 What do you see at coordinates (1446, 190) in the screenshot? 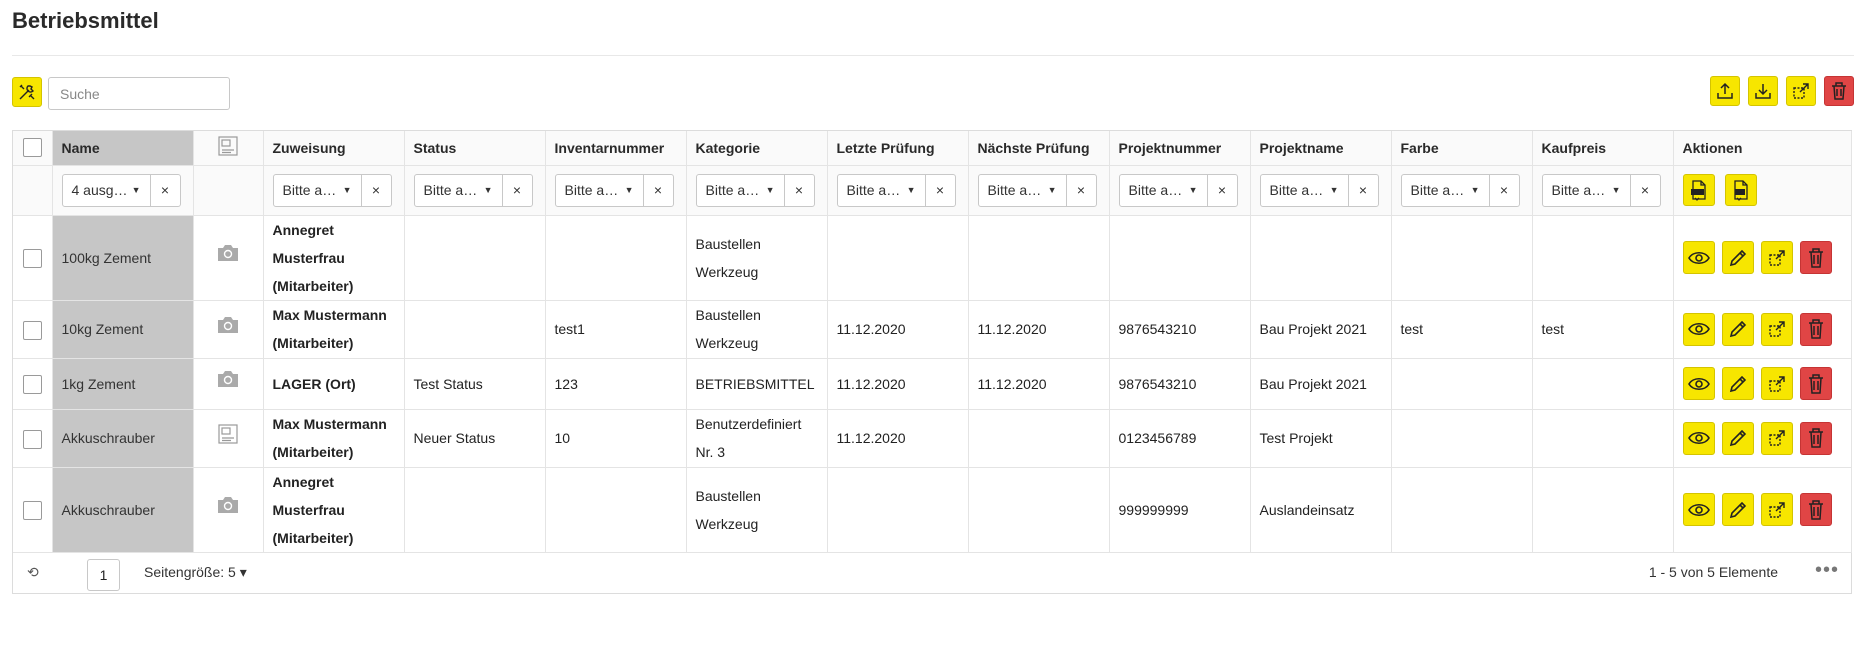
I see `filter-select-color: Bitte a… ▼` at bounding box center [1446, 190].